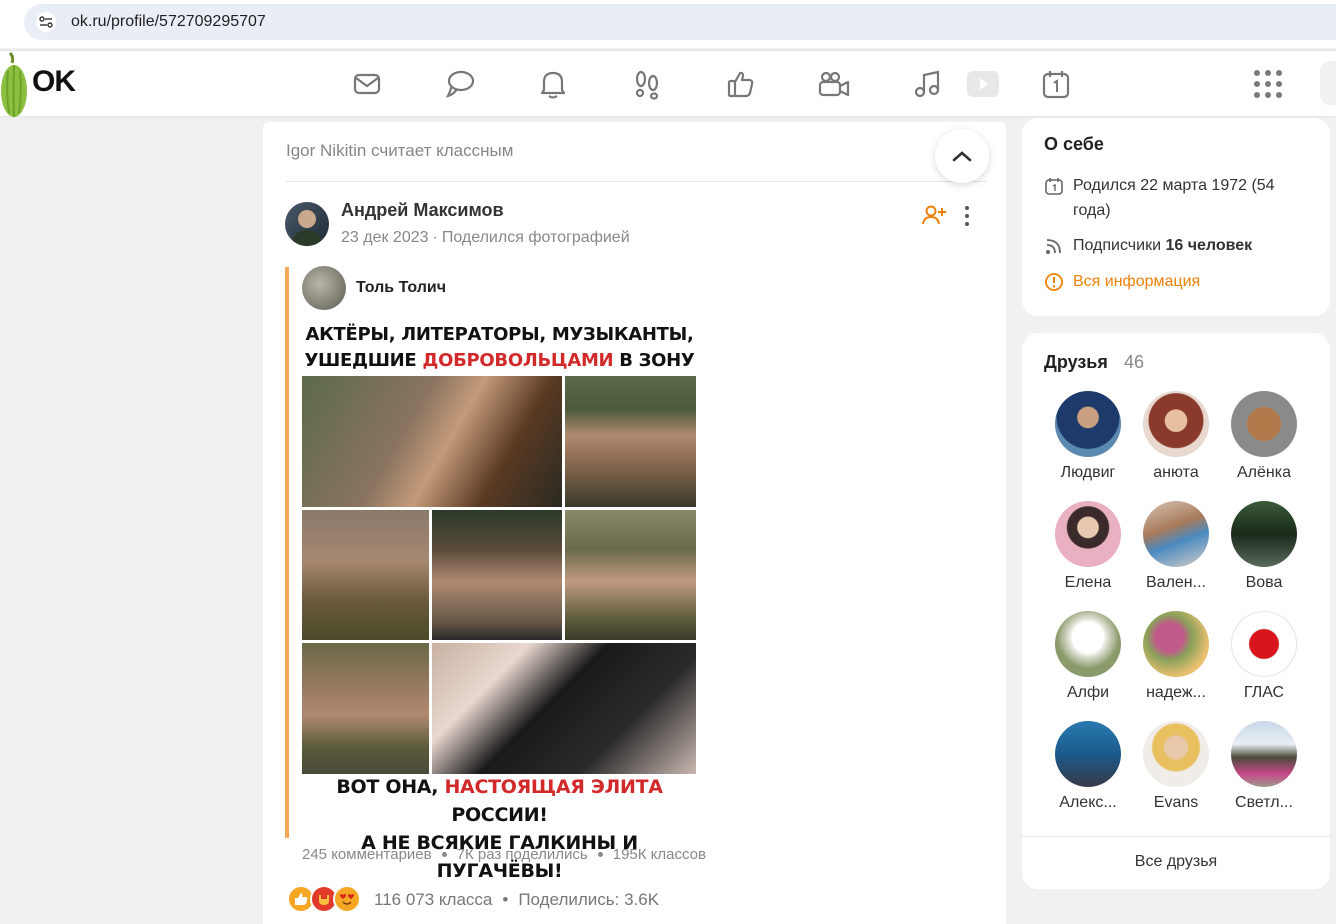 This screenshot has width=1336, height=924. I want to click on friend-item: Елена, so click(1088, 546).